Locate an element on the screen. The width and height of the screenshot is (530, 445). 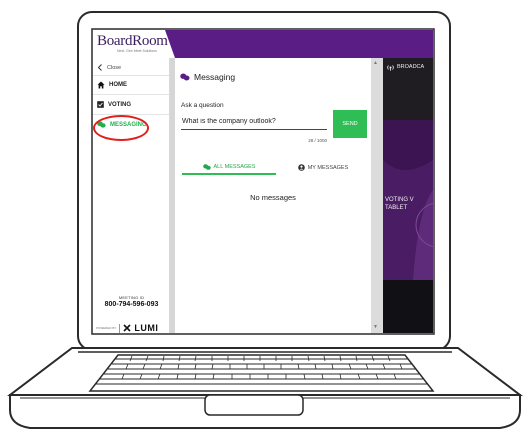
video-caption-line: TABLET is located at coordinates (396, 208).